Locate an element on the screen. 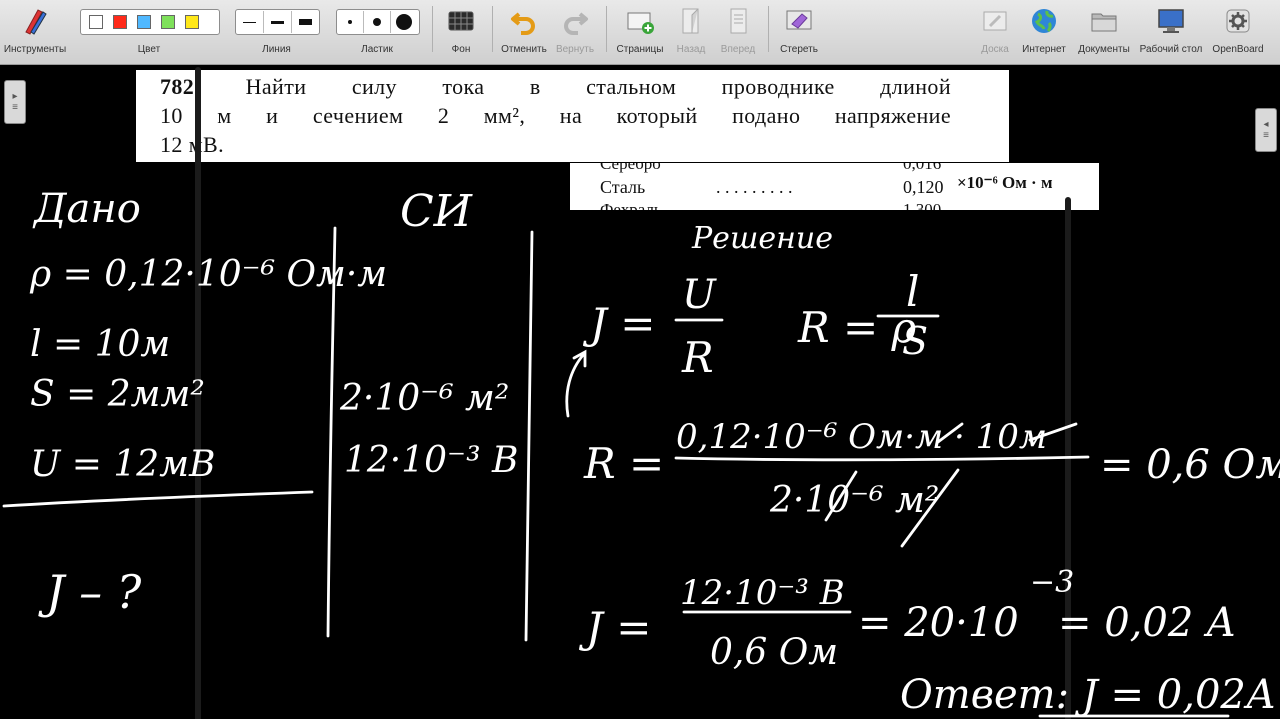  ohm-law-denominator: R is located at coordinates (697, 357).